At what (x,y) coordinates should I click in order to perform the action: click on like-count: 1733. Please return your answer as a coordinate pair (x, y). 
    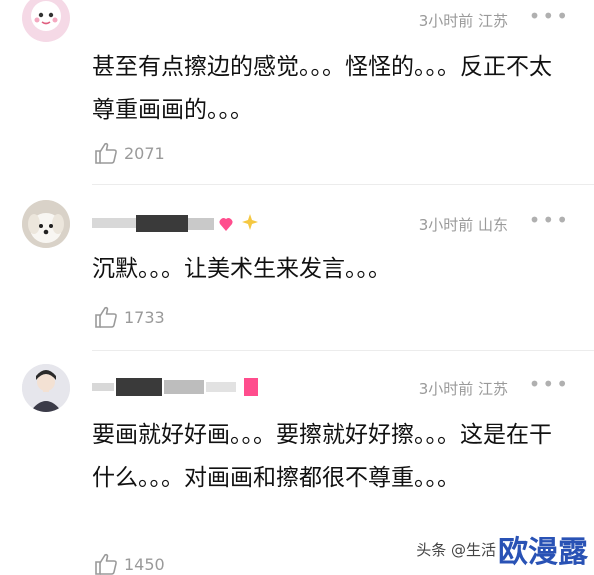
    Looking at the image, I should click on (144, 317).